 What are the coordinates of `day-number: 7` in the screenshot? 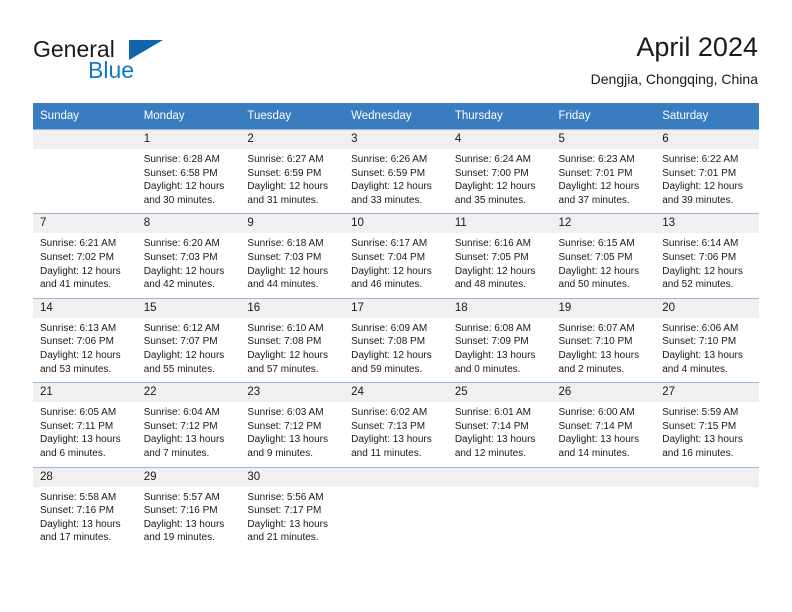 It's located at (85, 224).